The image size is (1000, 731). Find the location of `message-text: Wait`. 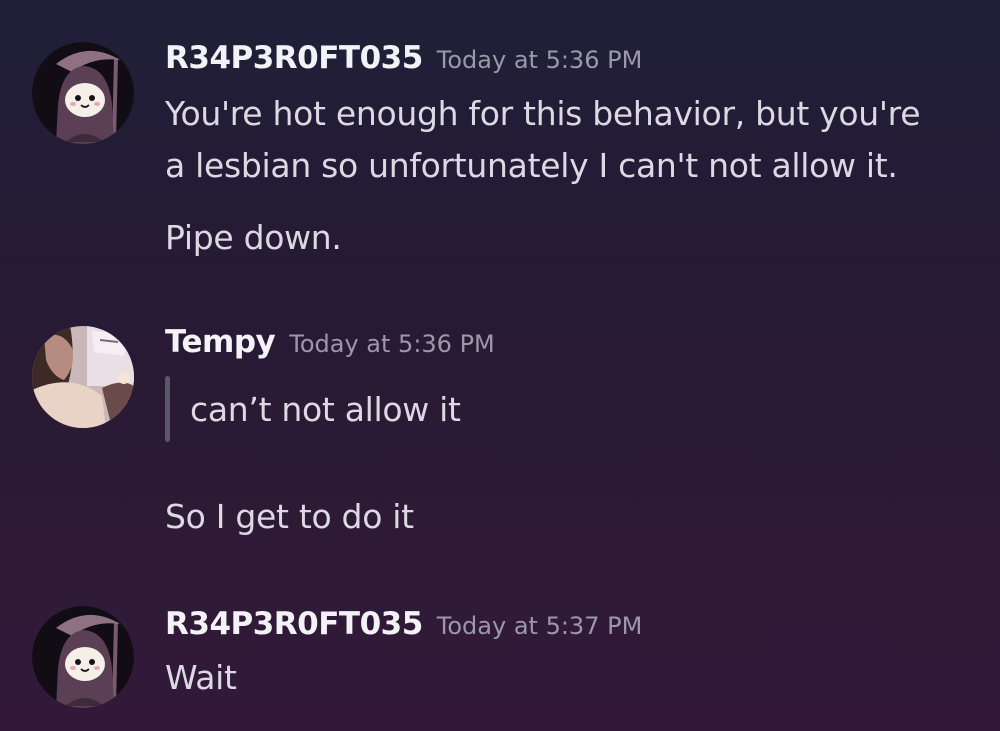

message-text: Wait is located at coordinates (201, 677).